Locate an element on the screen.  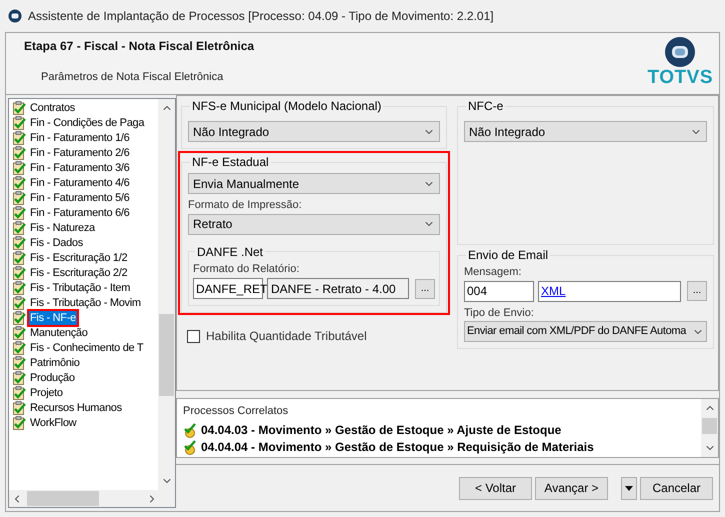
correlated-scrollbar is located at coordinates (709, 428).